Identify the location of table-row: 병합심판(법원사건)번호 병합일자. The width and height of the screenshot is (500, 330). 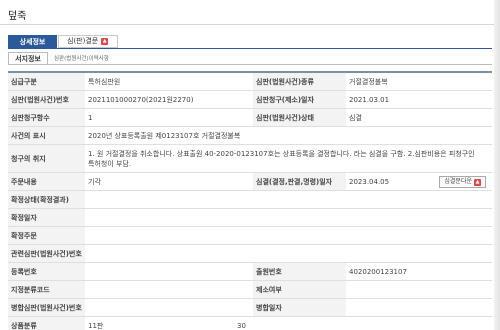
(250, 308).